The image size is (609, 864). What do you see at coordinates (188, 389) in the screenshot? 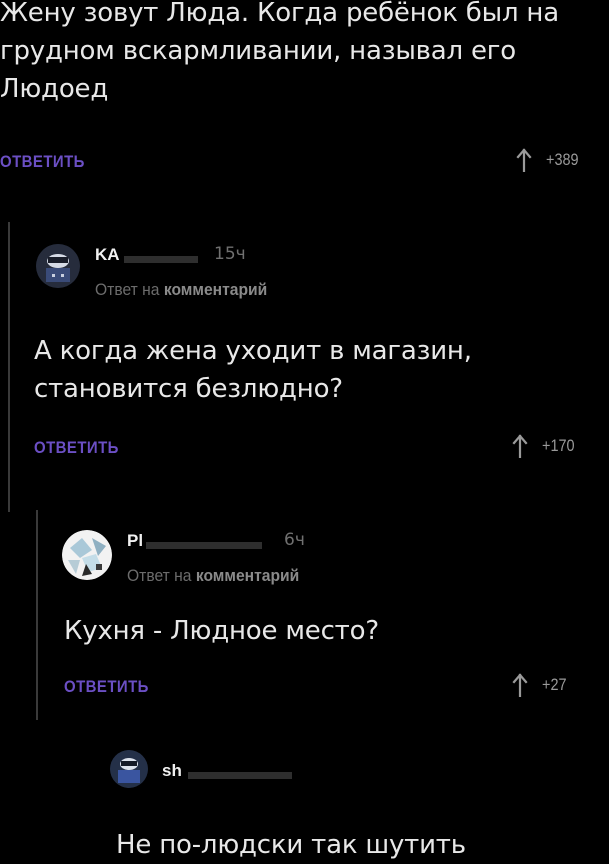
I see `comment-2-line-2: становится безлюдно?` at bounding box center [188, 389].